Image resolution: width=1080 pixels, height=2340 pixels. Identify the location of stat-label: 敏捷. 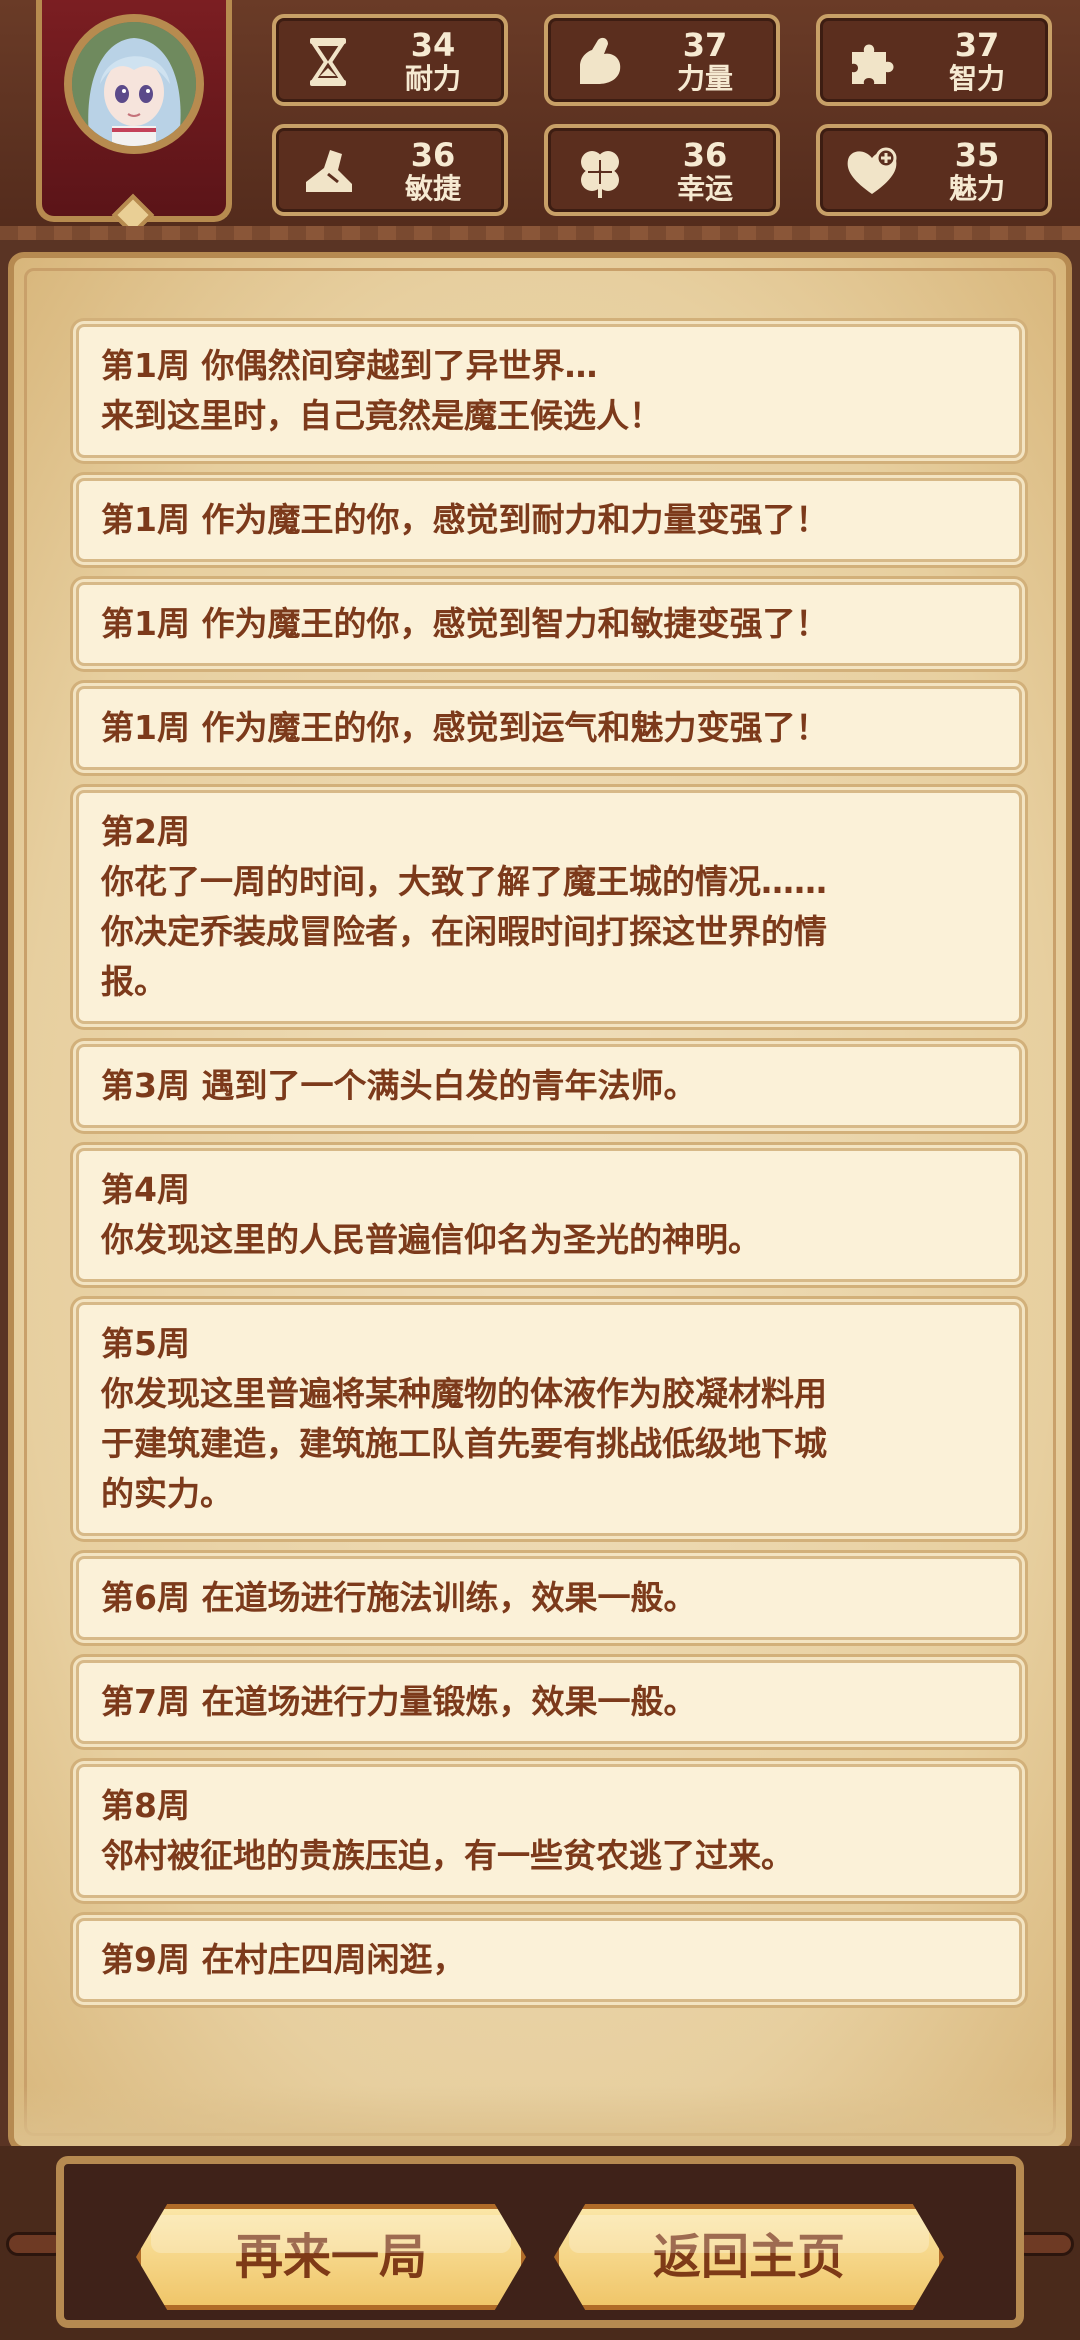
(432, 188).